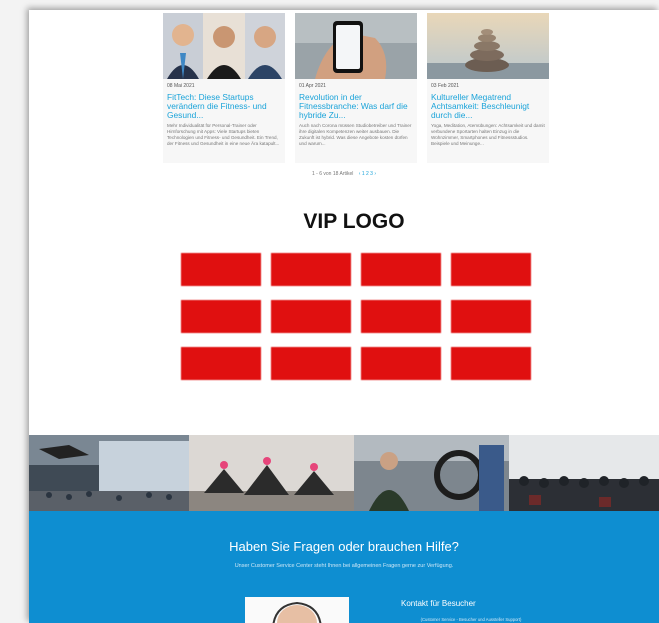 Image resolution: width=659 pixels, height=623 pixels. I want to click on pagination-links: ‹ 1 2 3 ›, so click(367, 174).